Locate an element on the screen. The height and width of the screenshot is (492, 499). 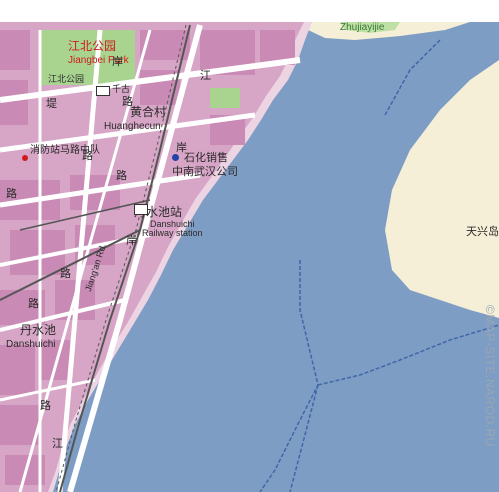
station-en-label-2: Railway station is located at coordinates (172, 233).